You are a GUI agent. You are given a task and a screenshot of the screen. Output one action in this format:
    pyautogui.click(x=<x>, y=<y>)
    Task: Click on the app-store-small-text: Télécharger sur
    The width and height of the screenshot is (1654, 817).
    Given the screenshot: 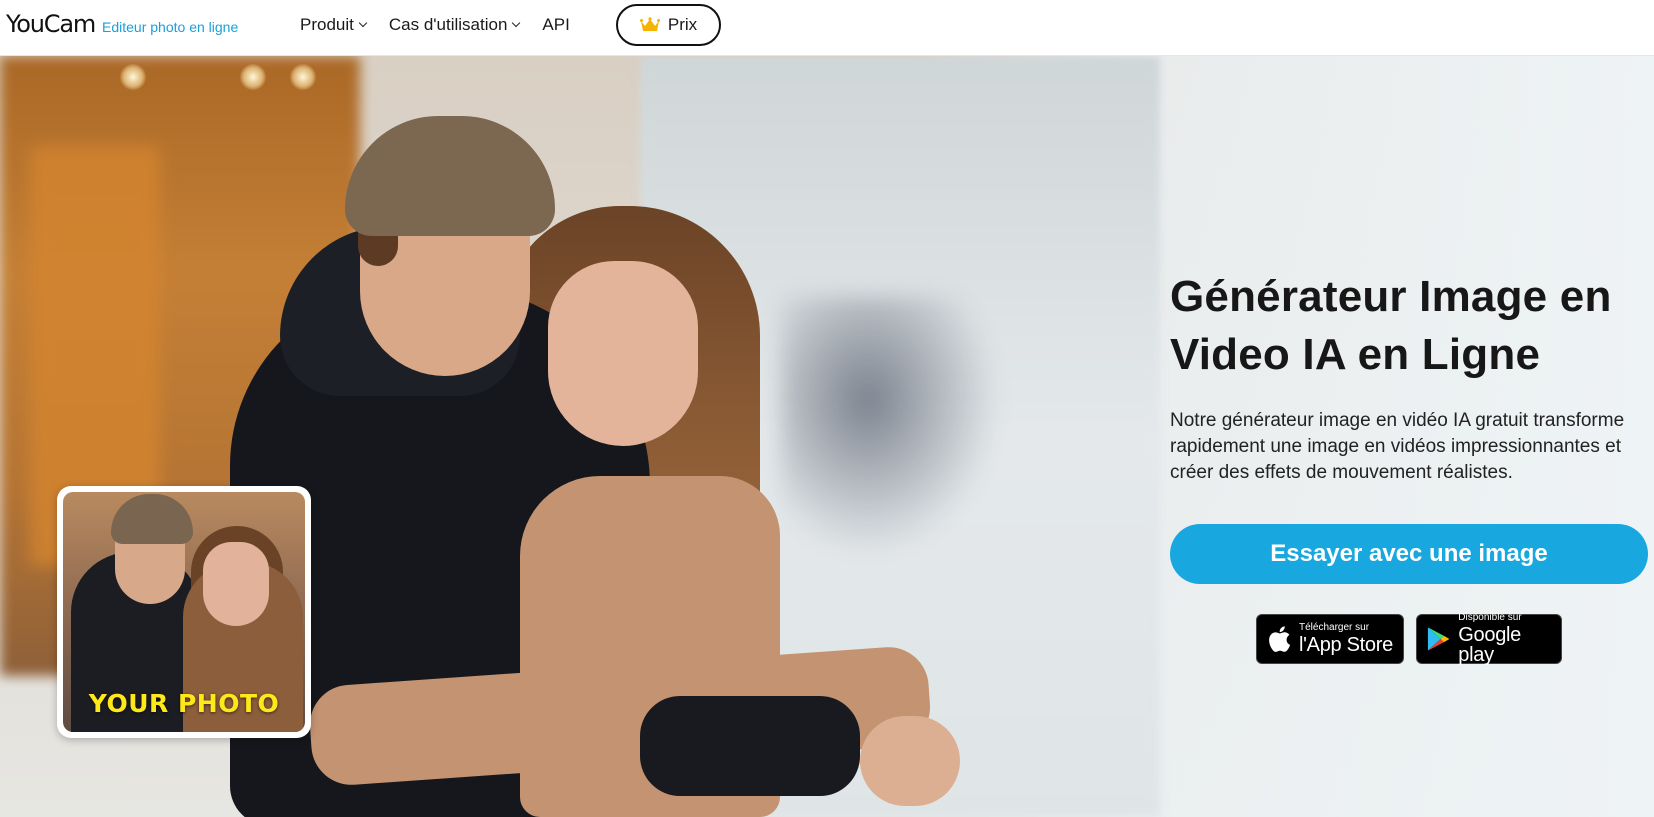 What is the action you would take?
    pyautogui.click(x=1334, y=627)
    